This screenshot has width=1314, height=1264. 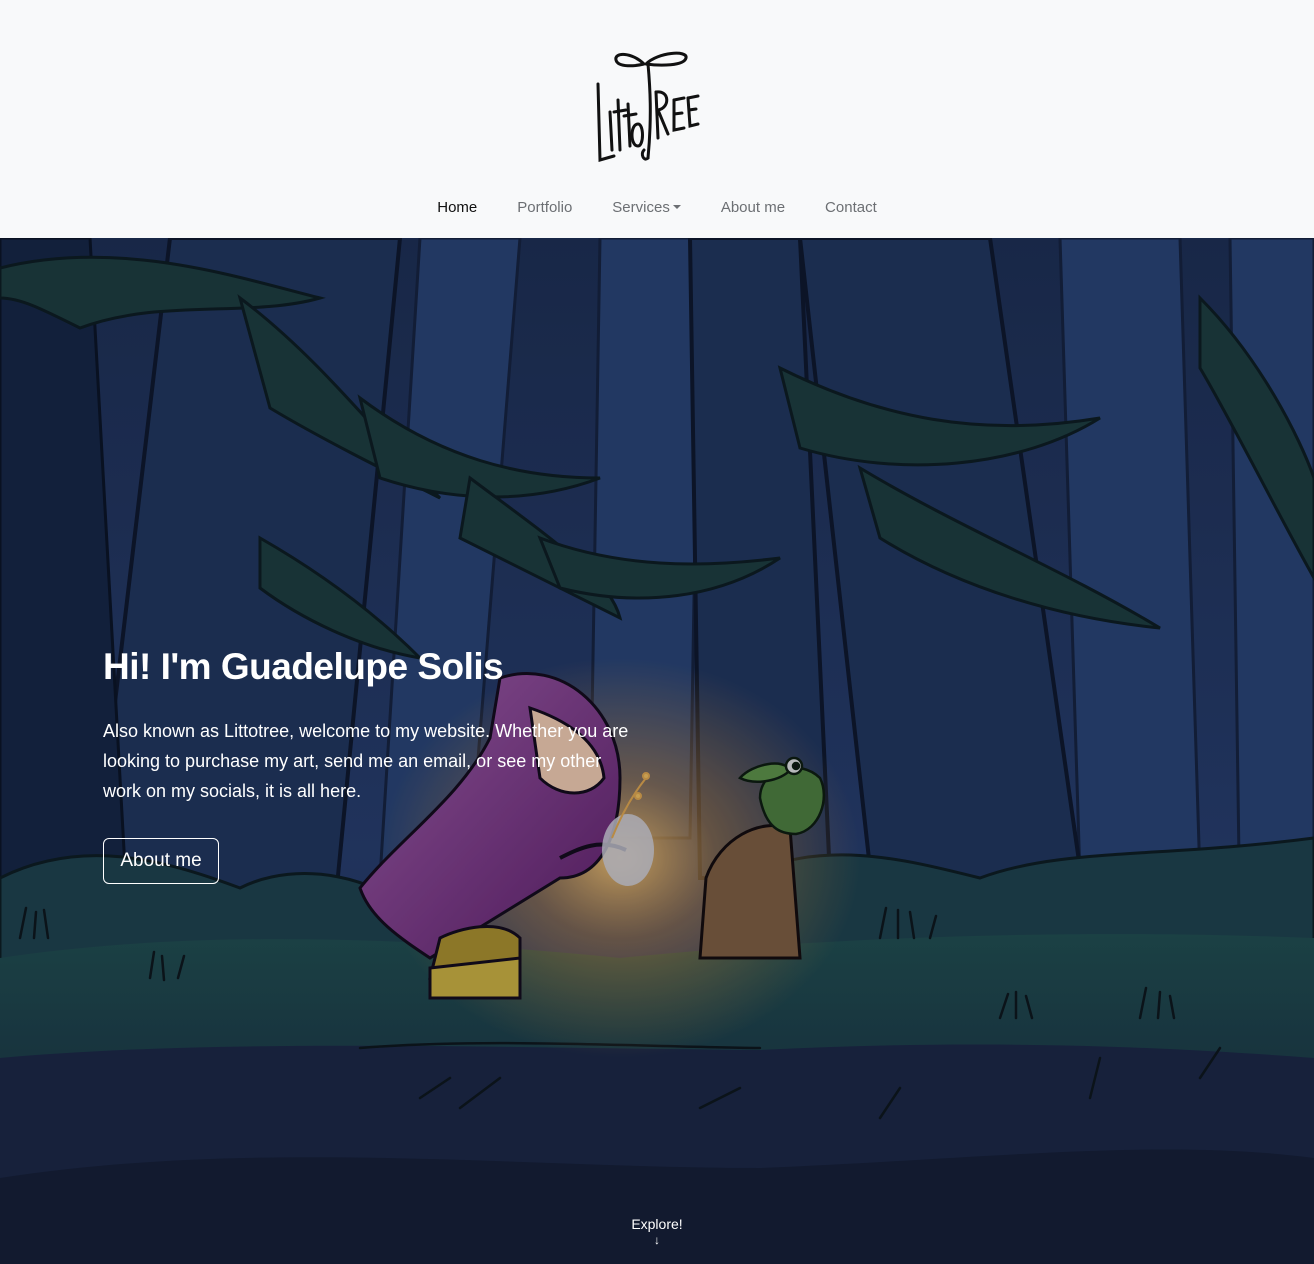 I want to click on nav-about: About me, so click(x=753, y=208).